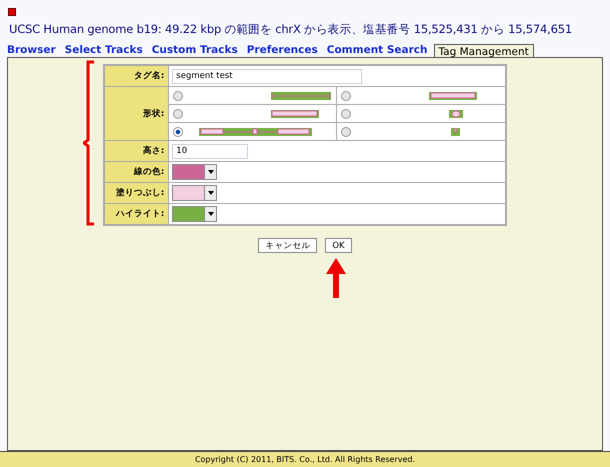 The height and width of the screenshot is (467, 610). I want to click on field-label: 塗りつぶし:, so click(136, 193).